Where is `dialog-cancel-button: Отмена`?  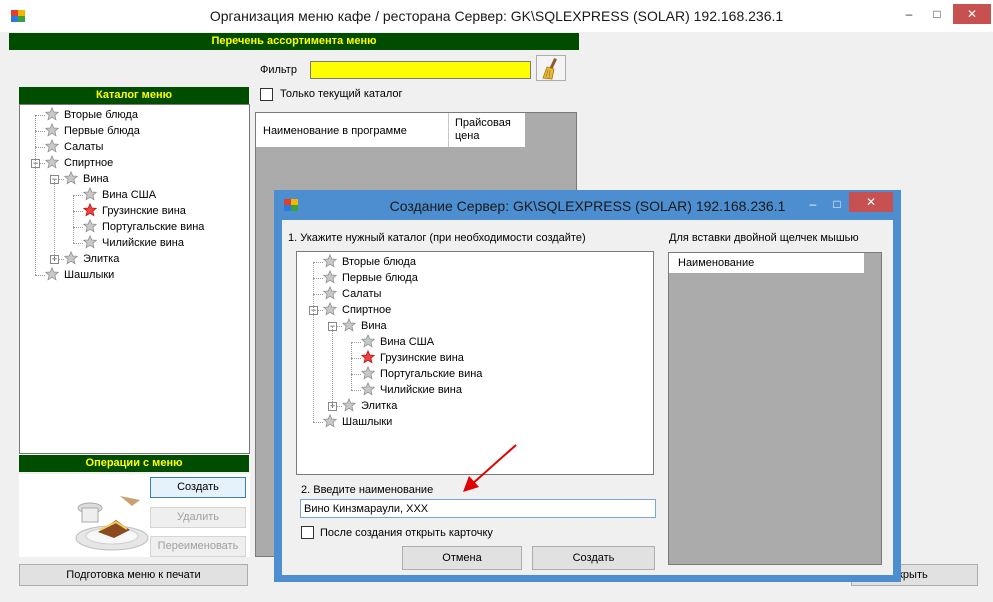 dialog-cancel-button: Отмена is located at coordinates (462, 558).